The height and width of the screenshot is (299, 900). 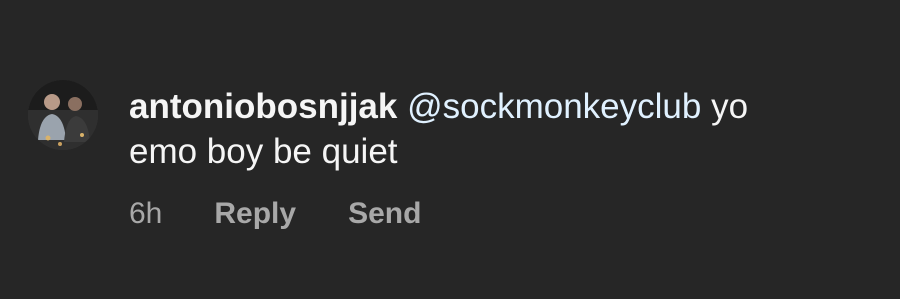 I want to click on comment-meta: 6h Reply Send, so click(x=275, y=214).